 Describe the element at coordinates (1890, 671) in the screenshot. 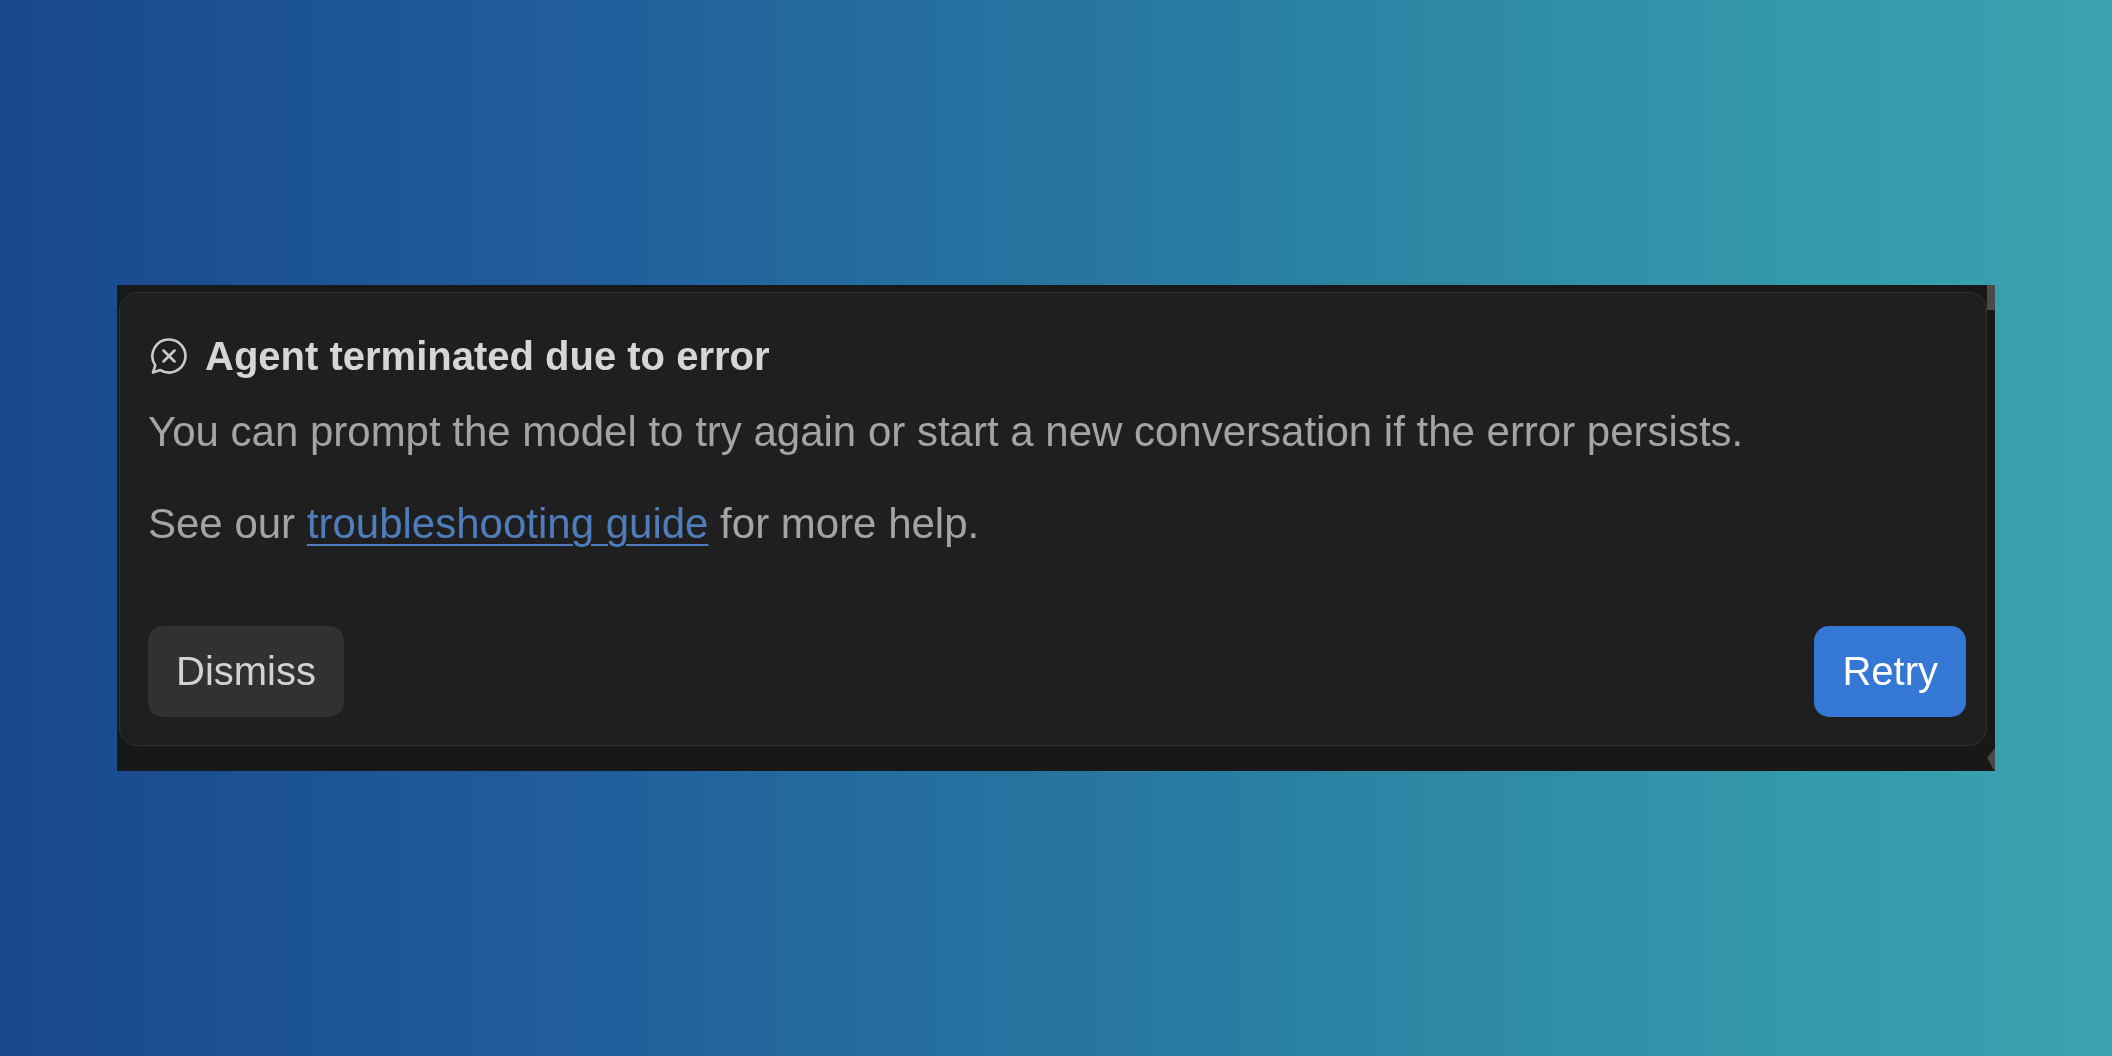

I see `retry-button: Retry` at that location.